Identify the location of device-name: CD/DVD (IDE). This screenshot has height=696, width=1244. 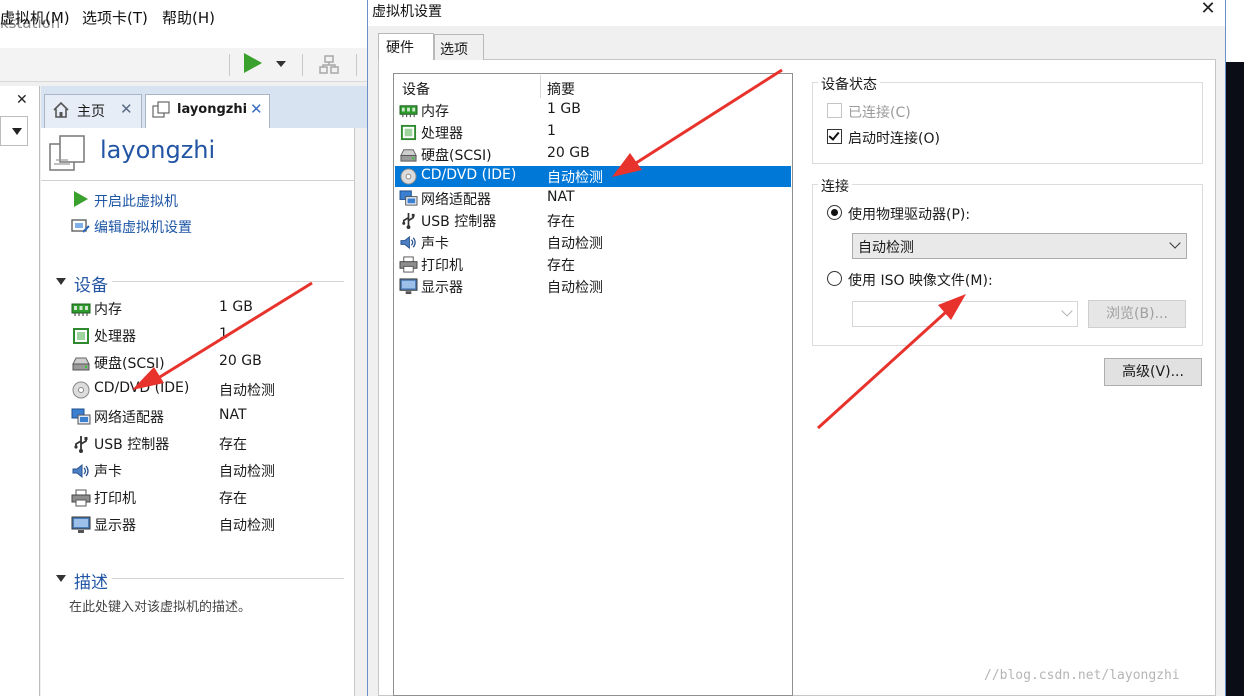
(141, 388).